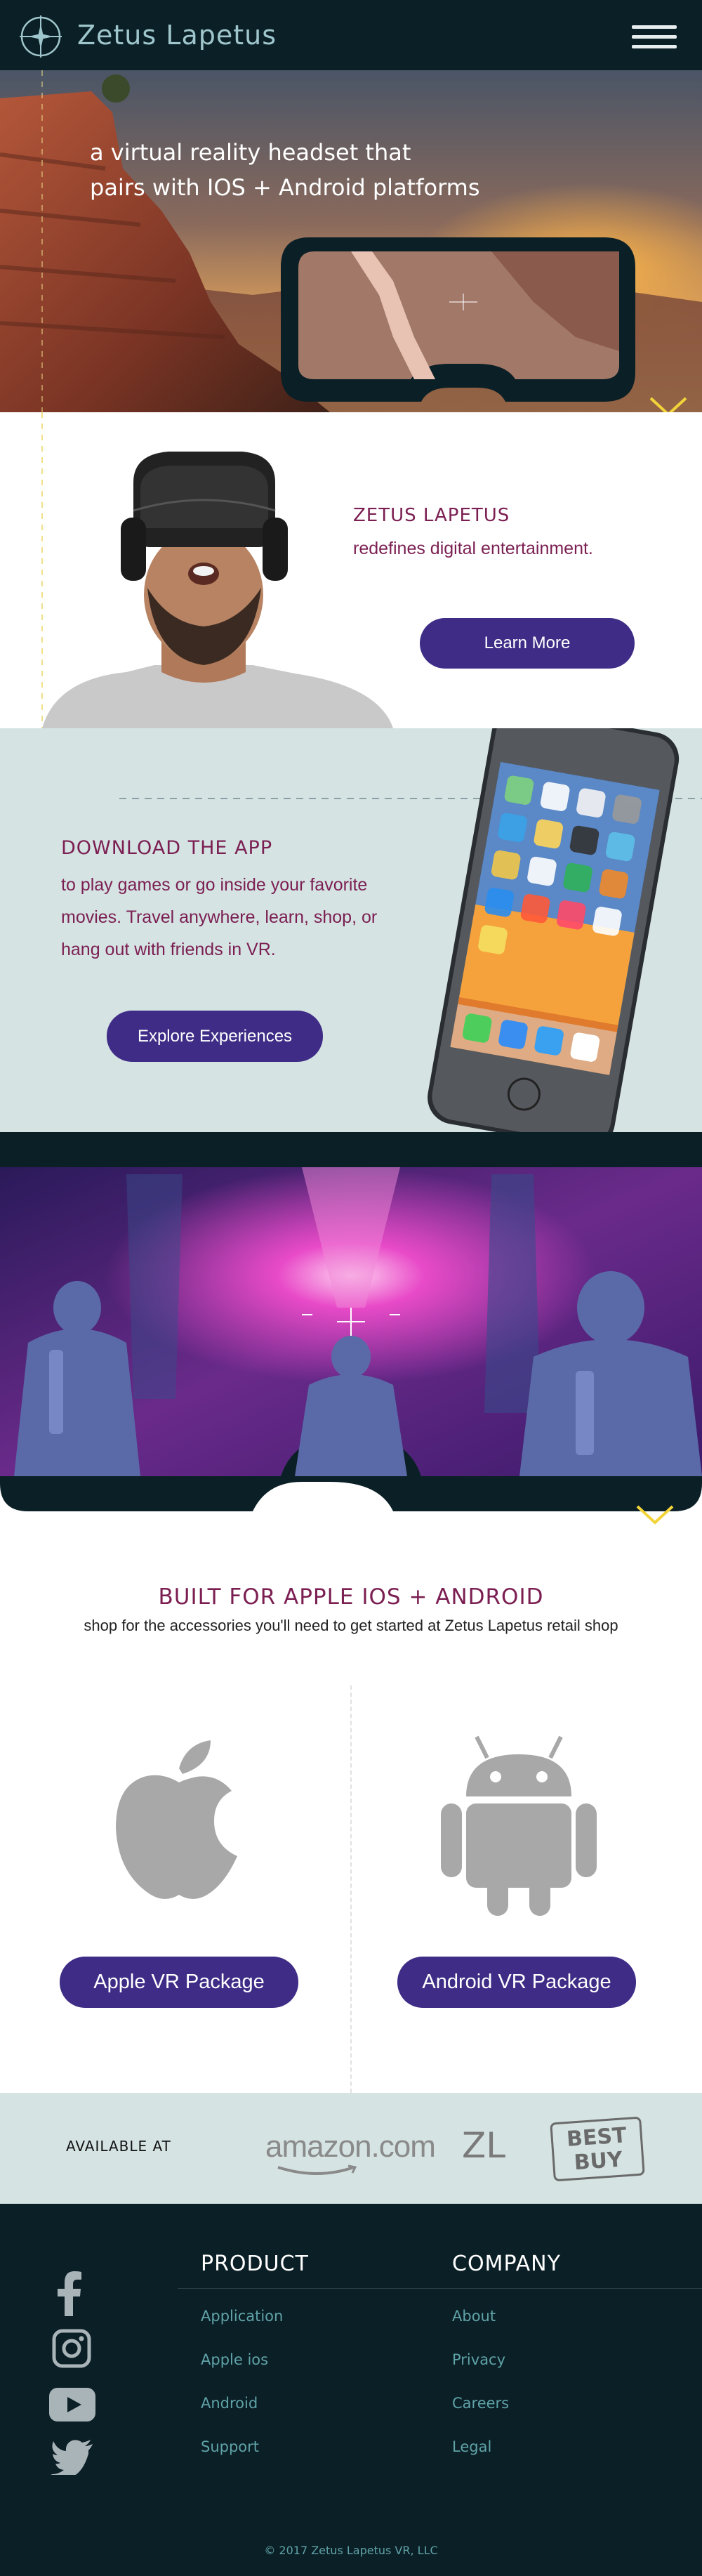 The width and height of the screenshot is (702, 2576). I want to click on twitter-icon, so click(72, 2457).